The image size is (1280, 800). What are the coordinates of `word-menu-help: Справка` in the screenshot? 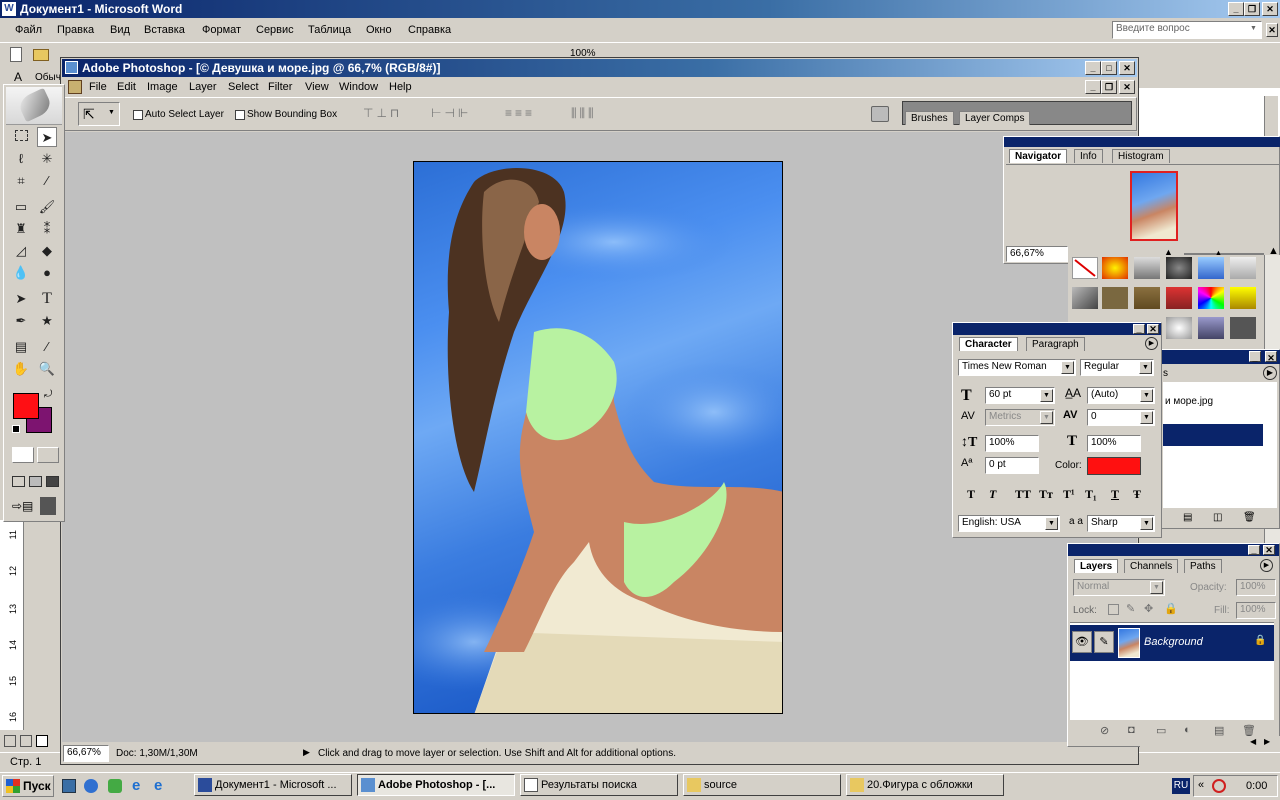 It's located at (429, 30).